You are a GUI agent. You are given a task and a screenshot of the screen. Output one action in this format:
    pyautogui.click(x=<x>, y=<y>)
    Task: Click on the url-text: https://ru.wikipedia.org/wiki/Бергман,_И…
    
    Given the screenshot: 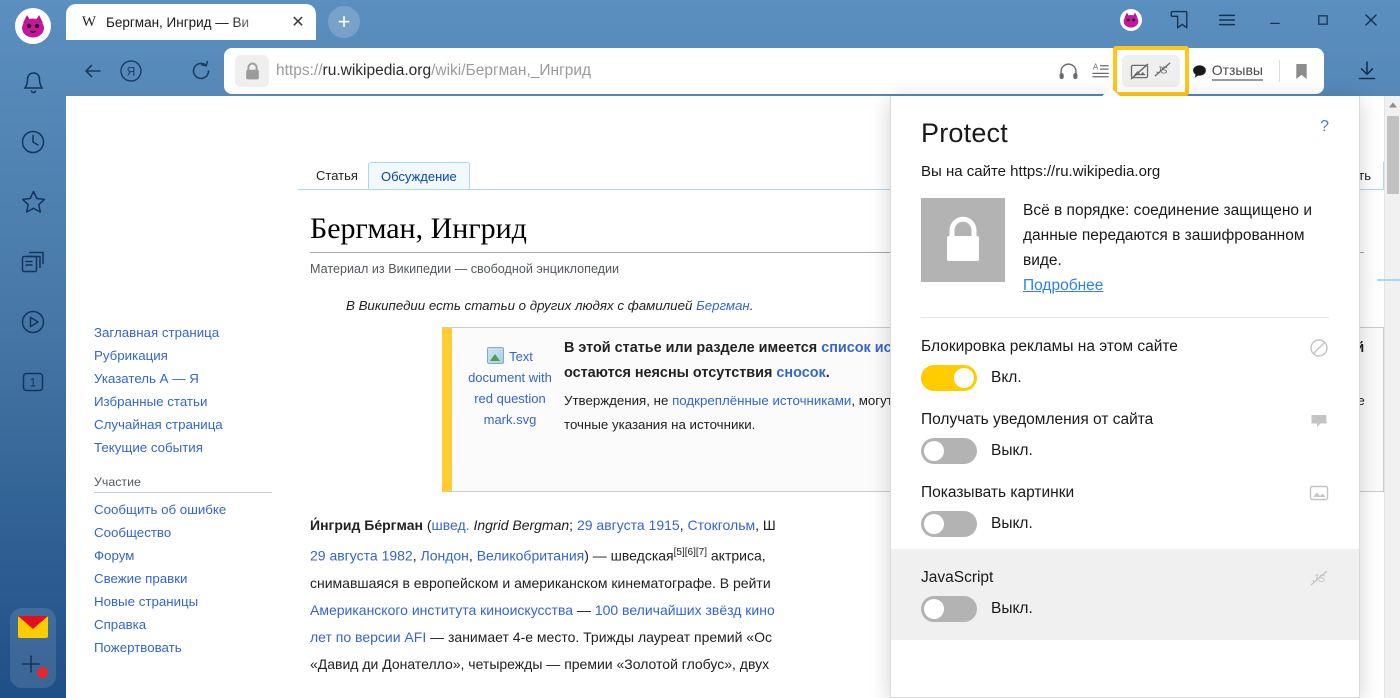 What is the action you would take?
    pyautogui.click(x=664, y=71)
    